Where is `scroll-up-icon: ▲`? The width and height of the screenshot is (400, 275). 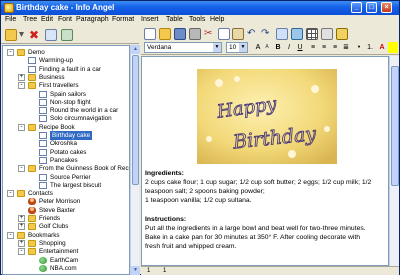
scroll-up-icon: ▲ is located at coordinates (135, 49).